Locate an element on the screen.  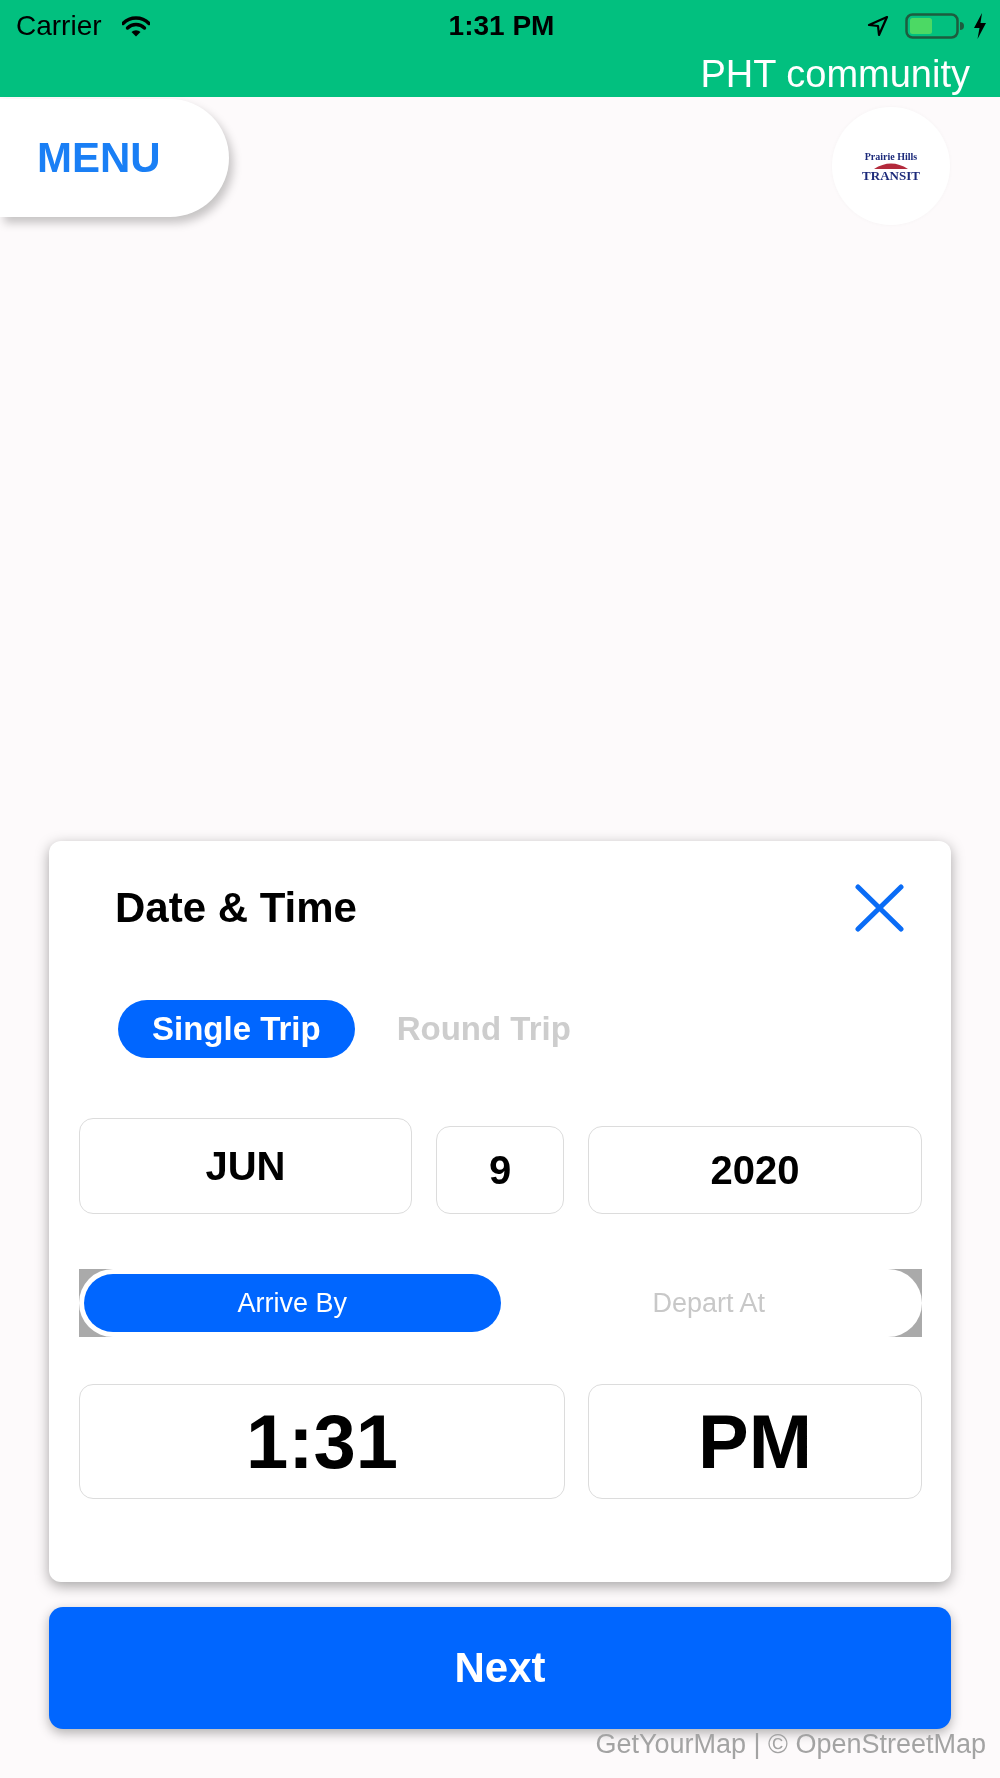
location-arrow-icon is located at coordinates (878, 26).